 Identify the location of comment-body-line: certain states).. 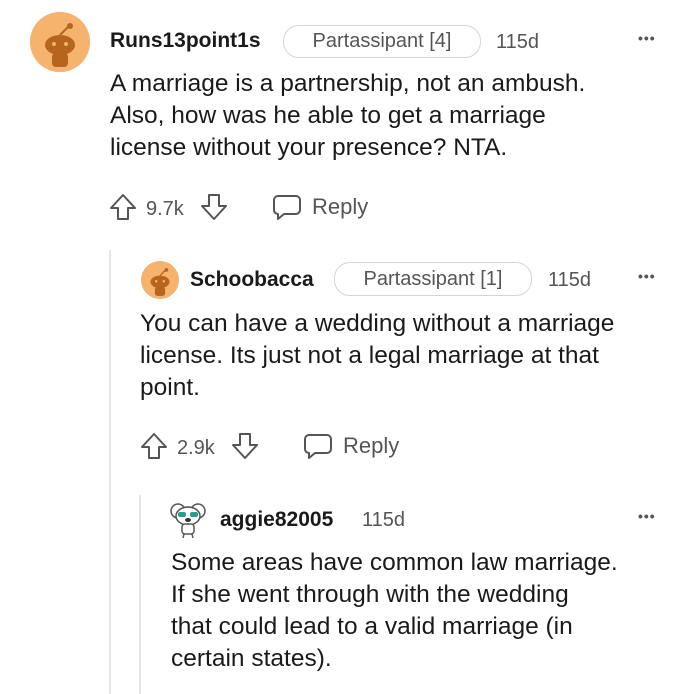
(251, 658).